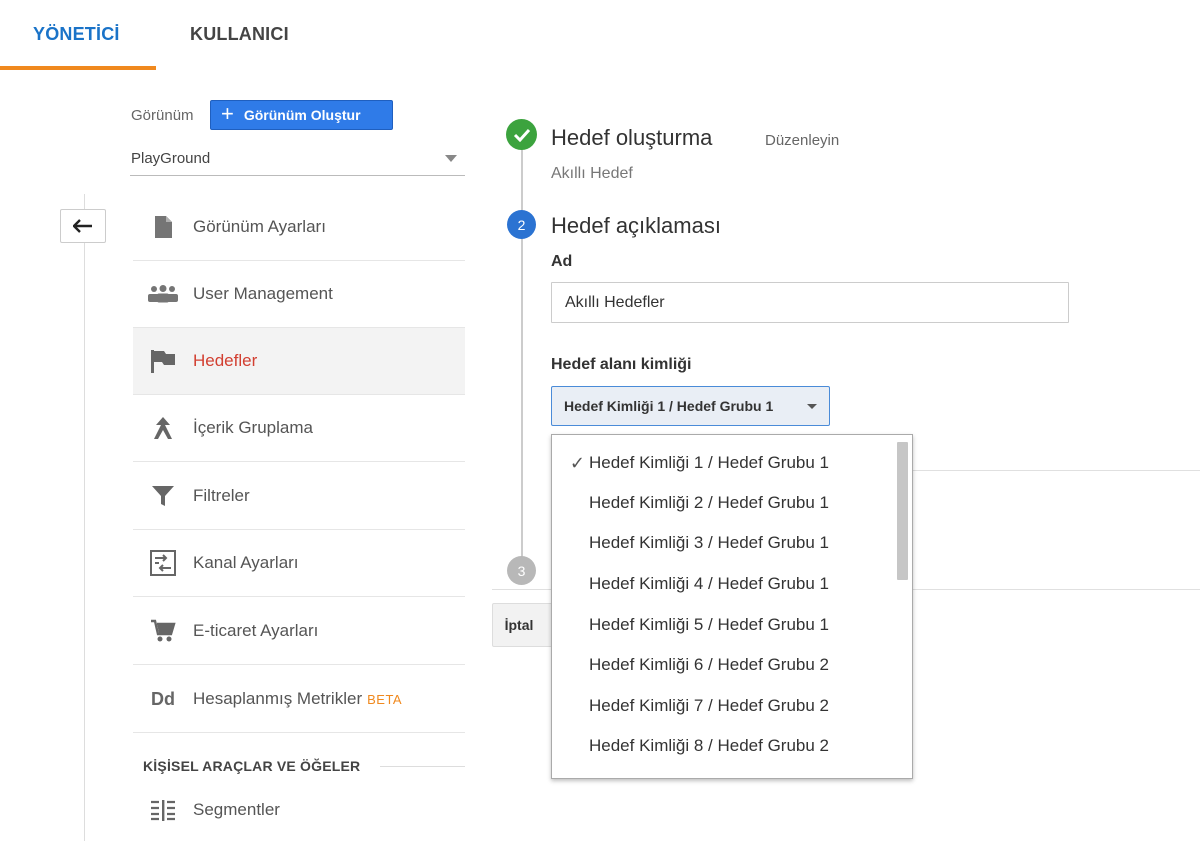 The image size is (1200, 841). I want to click on nav-item-filters: Filtreler, so click(299, 496).